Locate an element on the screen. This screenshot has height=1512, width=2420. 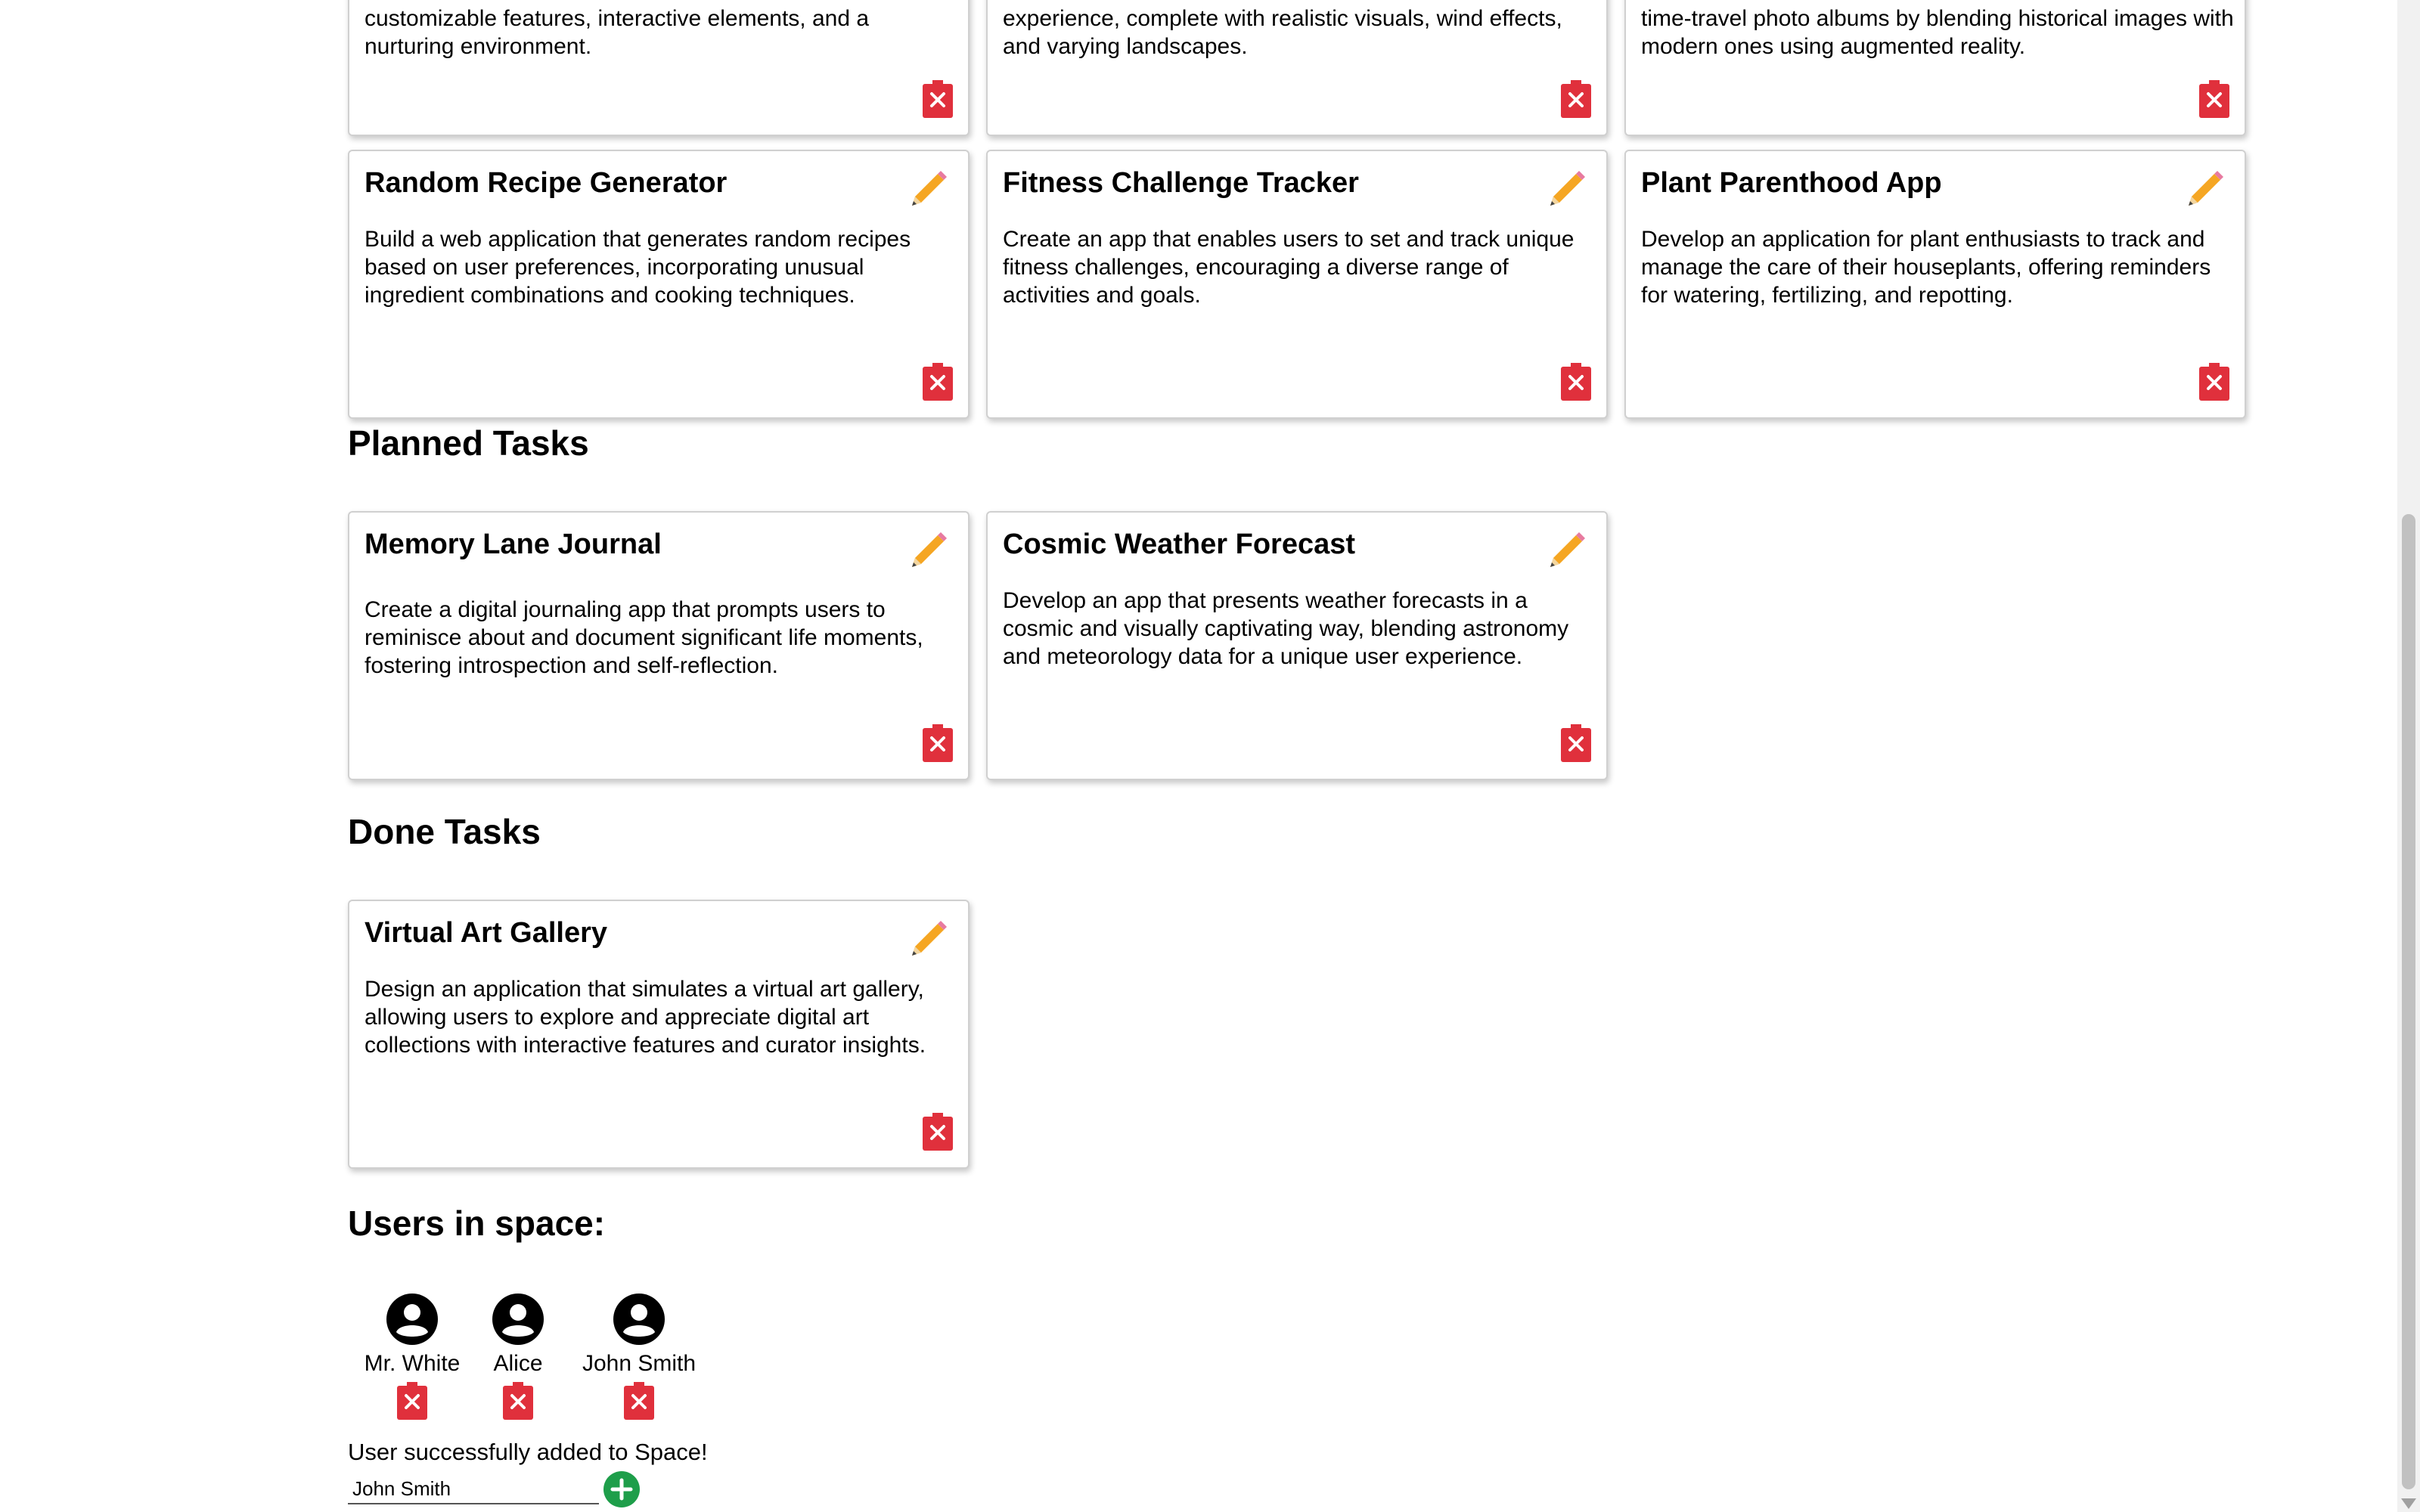
user-entry: John Smith is located at coordinates (639, 1356).